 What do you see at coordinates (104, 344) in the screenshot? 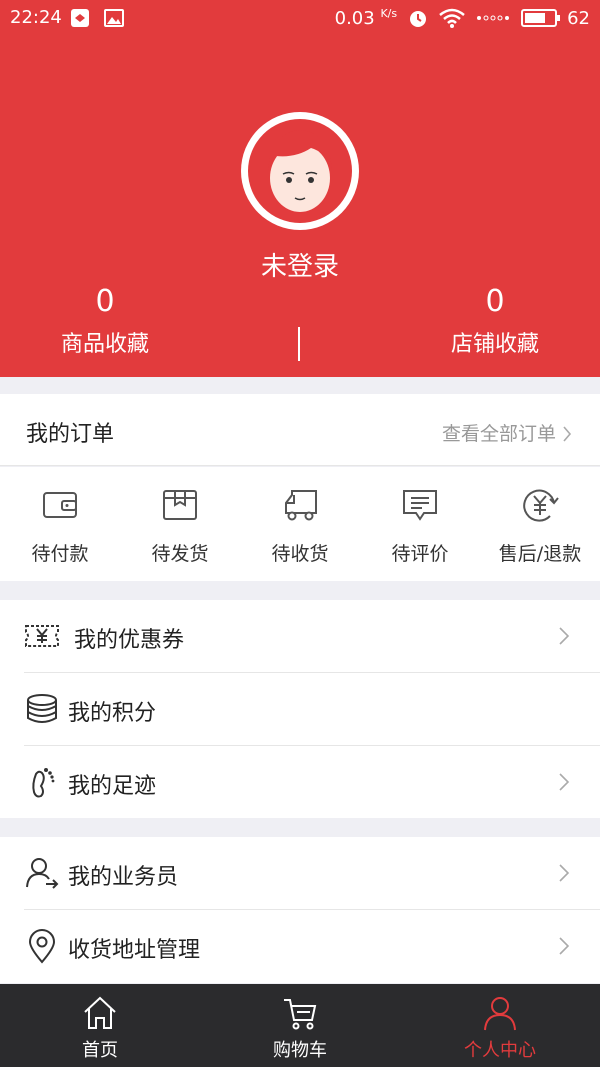
I see `goods-fav-label: 商品收藏` at bounding box center [104, 344].